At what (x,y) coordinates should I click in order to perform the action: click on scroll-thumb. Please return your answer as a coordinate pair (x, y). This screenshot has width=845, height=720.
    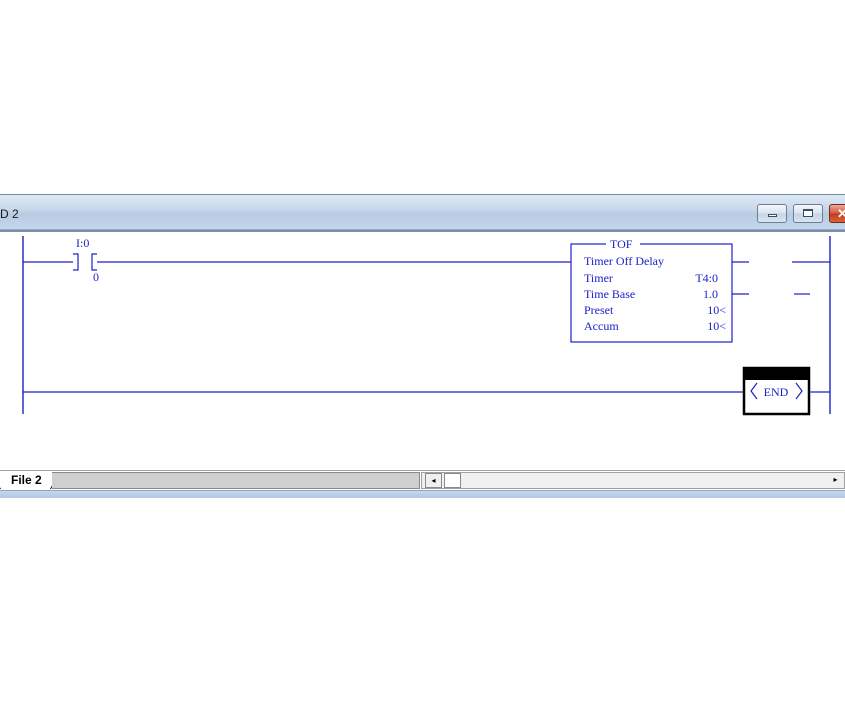
    Looking at the image, I should click on (452, 480).